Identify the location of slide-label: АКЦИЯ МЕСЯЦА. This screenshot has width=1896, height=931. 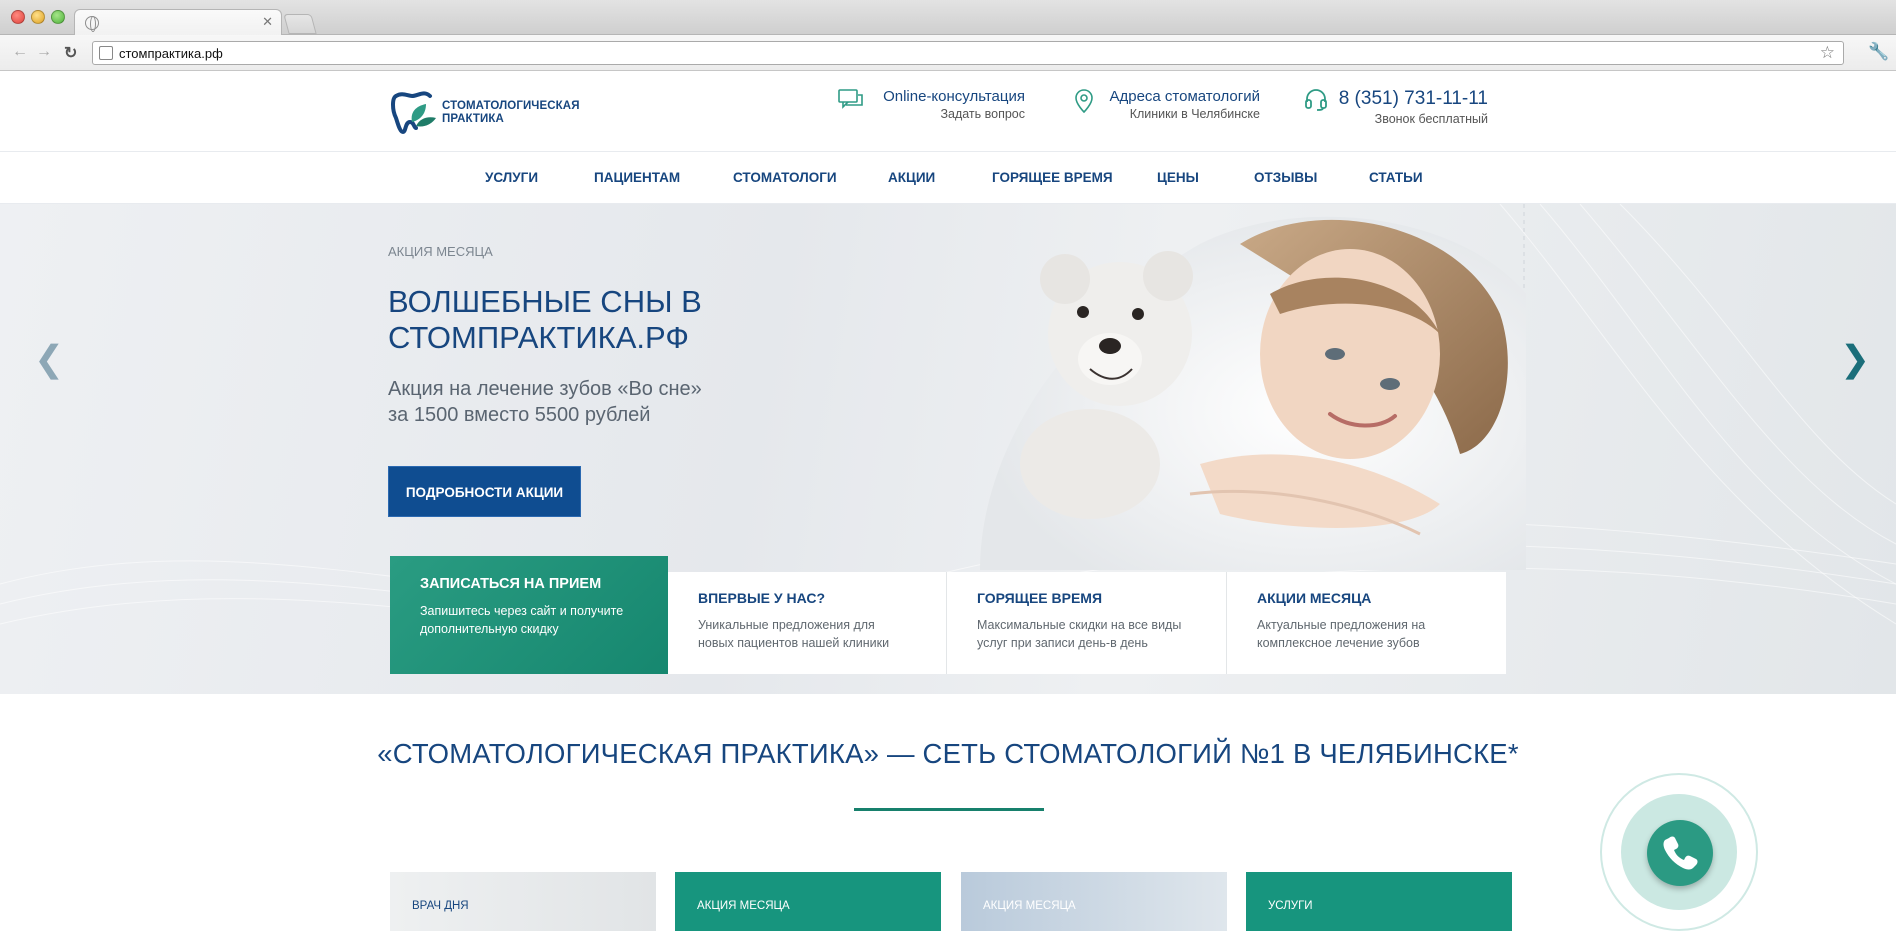
(440, 251).